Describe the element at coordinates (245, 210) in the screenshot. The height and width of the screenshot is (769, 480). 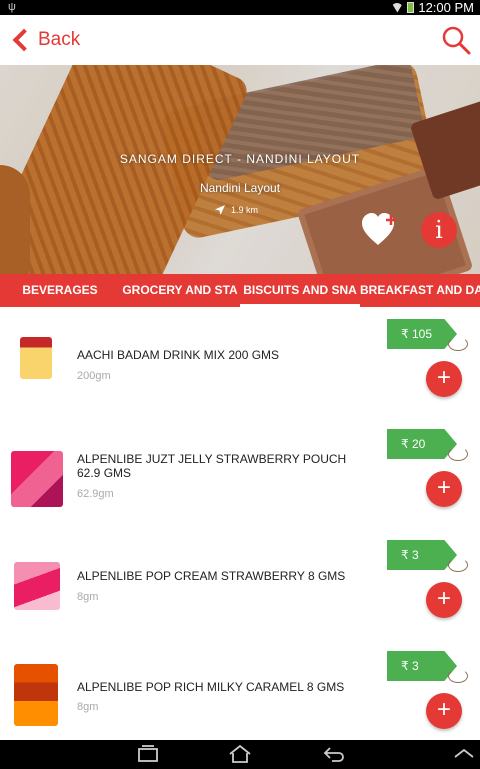
I see `distance-label: 1.9 km` at that location.